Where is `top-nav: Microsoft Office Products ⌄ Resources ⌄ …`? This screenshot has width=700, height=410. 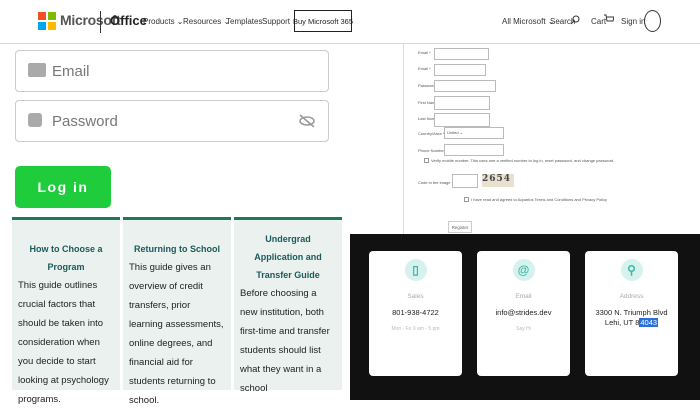 top-nav: Microsoft Office Products ⌄ Resources ⌄ … is located at coordinates (350, 22).